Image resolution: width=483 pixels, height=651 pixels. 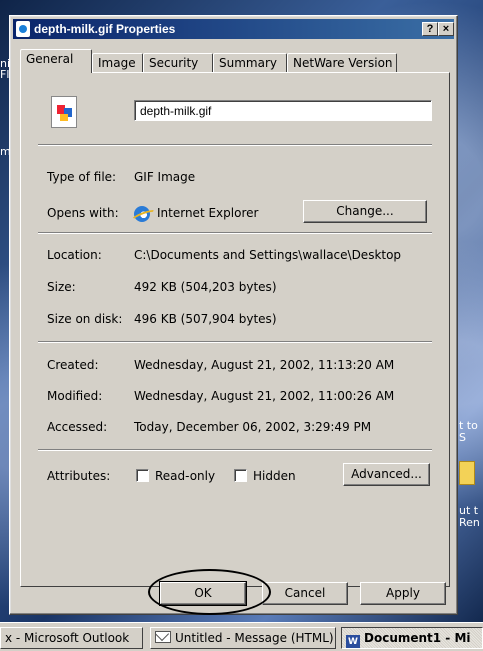 I want to click on accessed-label: Accessed:, so click(x=77, y=427).